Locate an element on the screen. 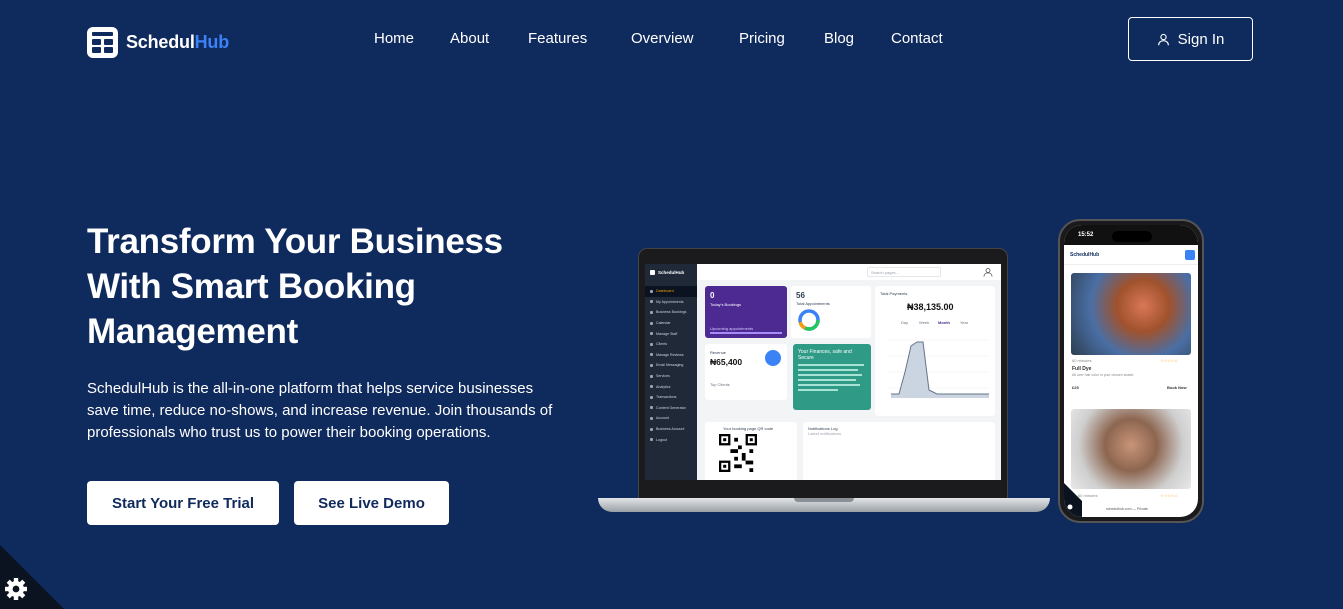  sidebar-item: Business Bookings is located at coordinates (671, 312).